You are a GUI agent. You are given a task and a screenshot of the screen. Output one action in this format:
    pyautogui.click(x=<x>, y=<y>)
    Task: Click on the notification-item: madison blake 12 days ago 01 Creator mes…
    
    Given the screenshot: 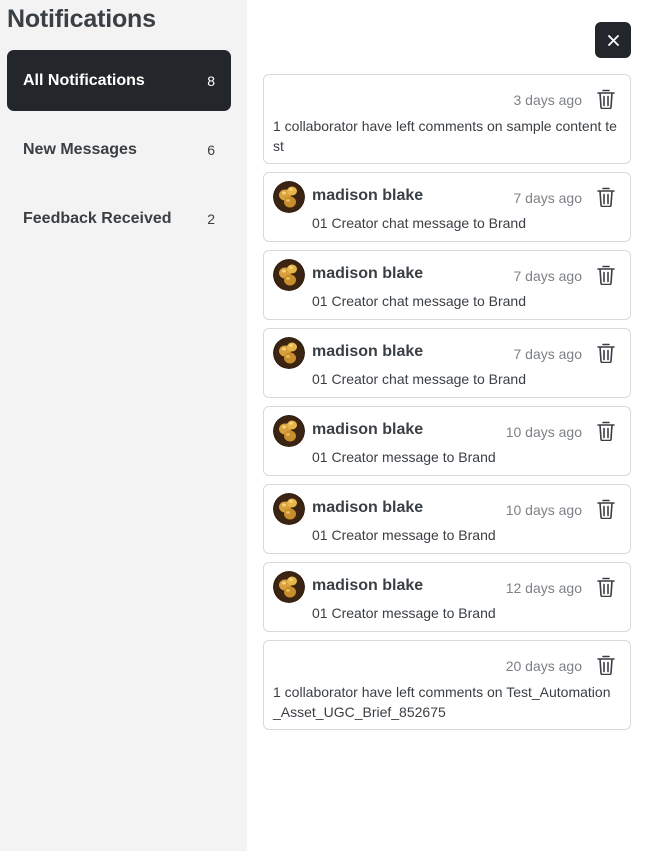 What is the action you would take?
    pyautogui.click(x=447, y=597)
    